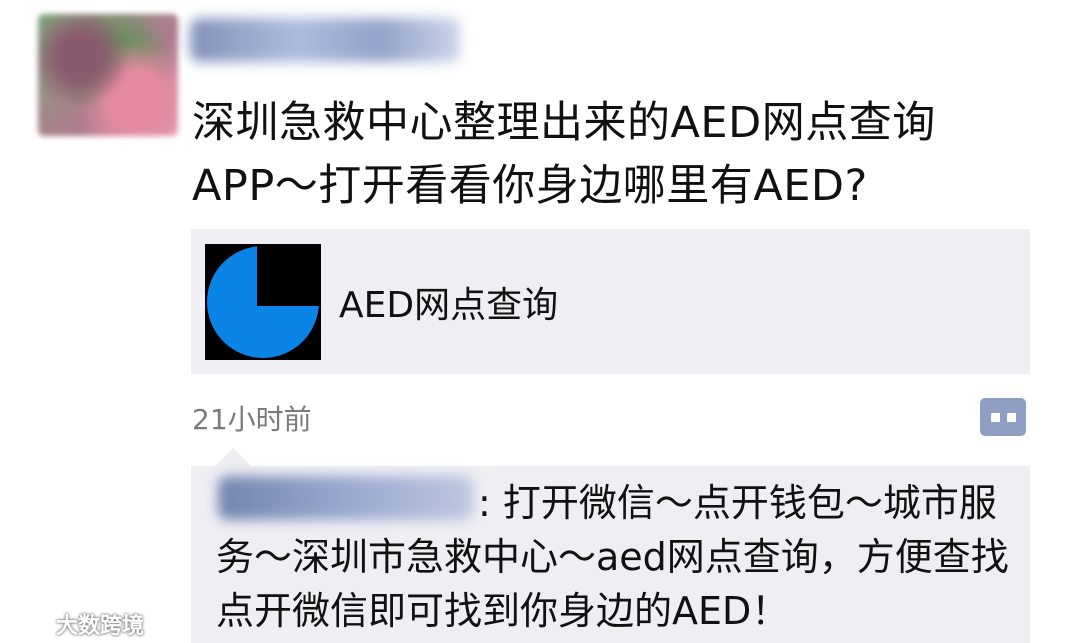  What do you see at coordinates (108, 75) in the screenshot?
I see `avatar` at bounding box center [108, 75].